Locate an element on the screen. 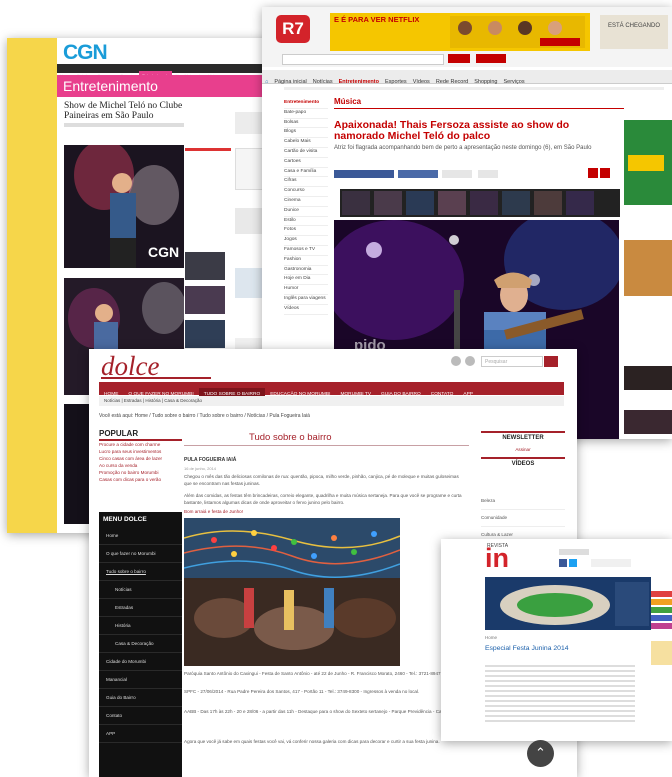  sidebar-item: Bate-papo is located at coordinates (306, 114).